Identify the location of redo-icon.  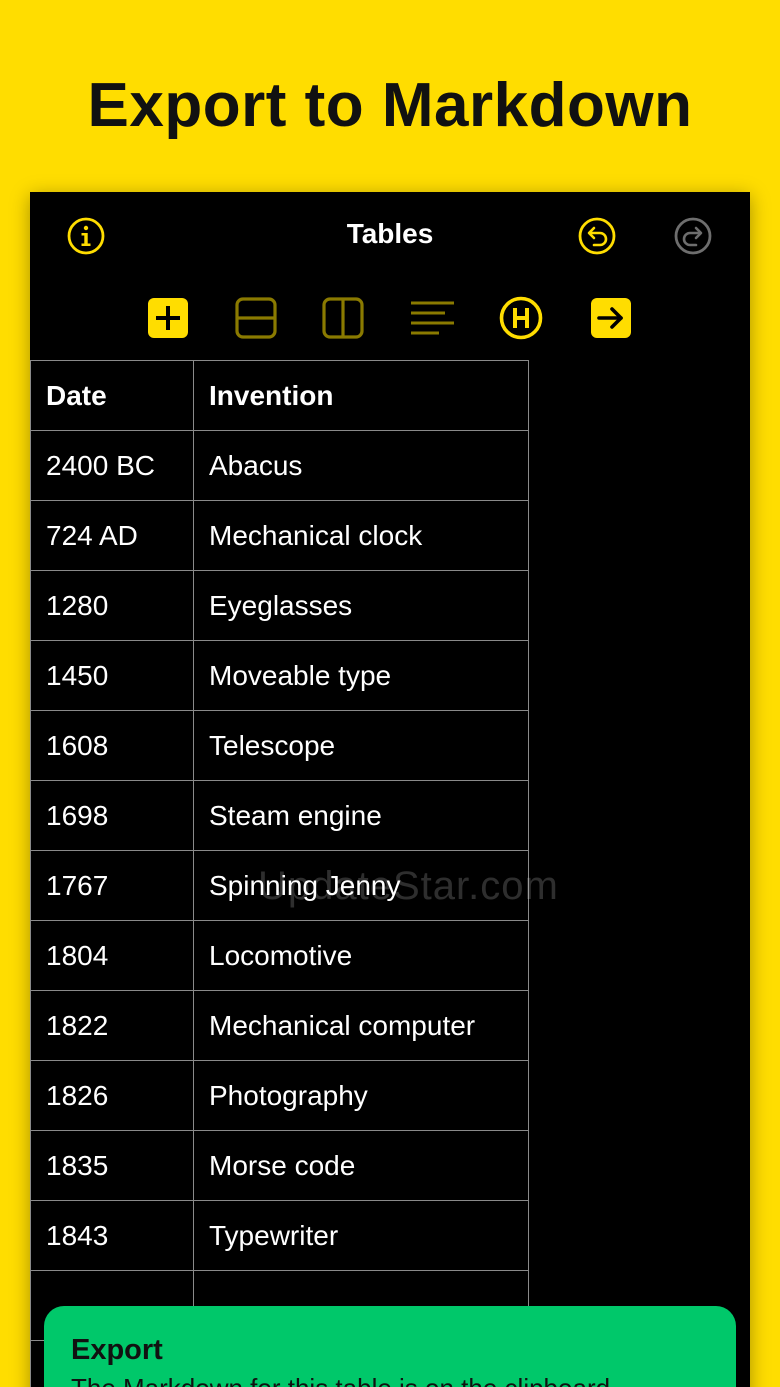
(693, 236).